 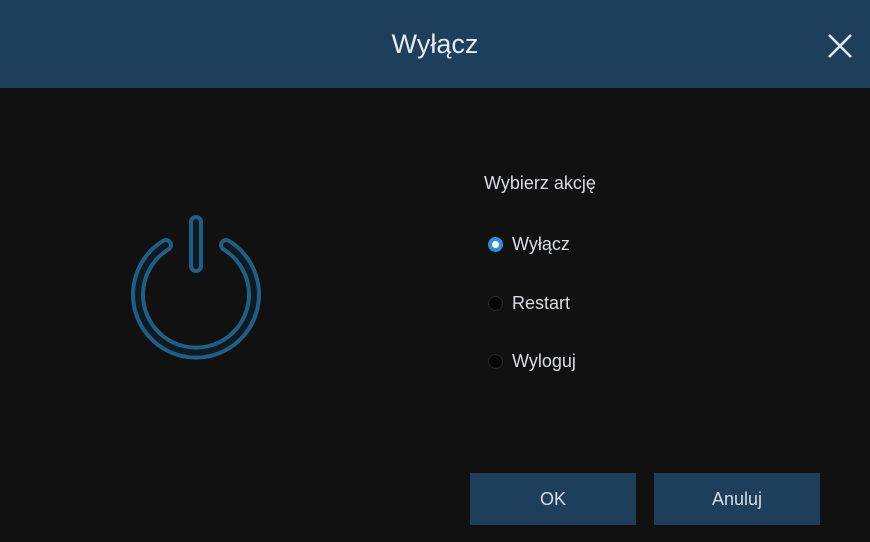 I want to click on option-shutdown: Wyłącz, so click(x=529, y=244).